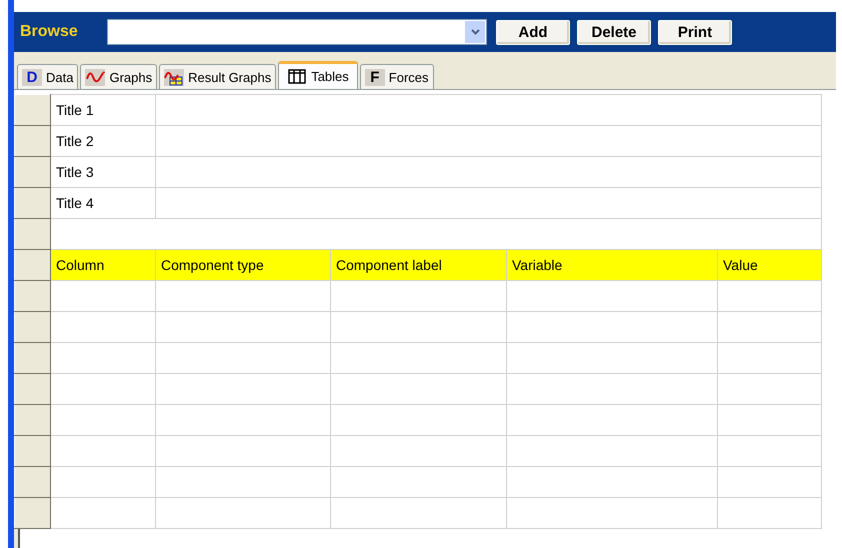 The image size is (842, 548). I want to click on tab: Graphs, so click(119, 76).